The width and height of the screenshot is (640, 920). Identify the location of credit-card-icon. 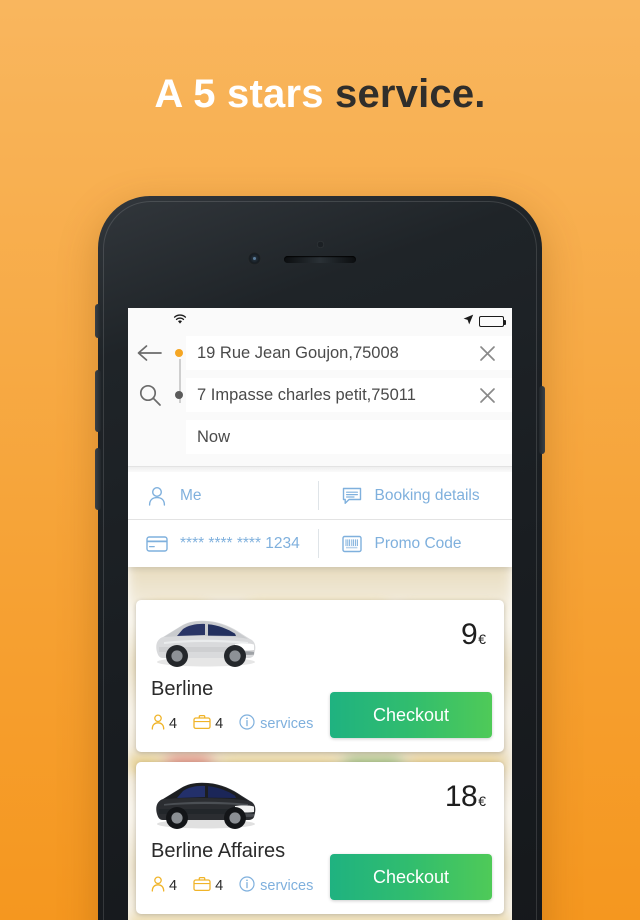
(157, 543).